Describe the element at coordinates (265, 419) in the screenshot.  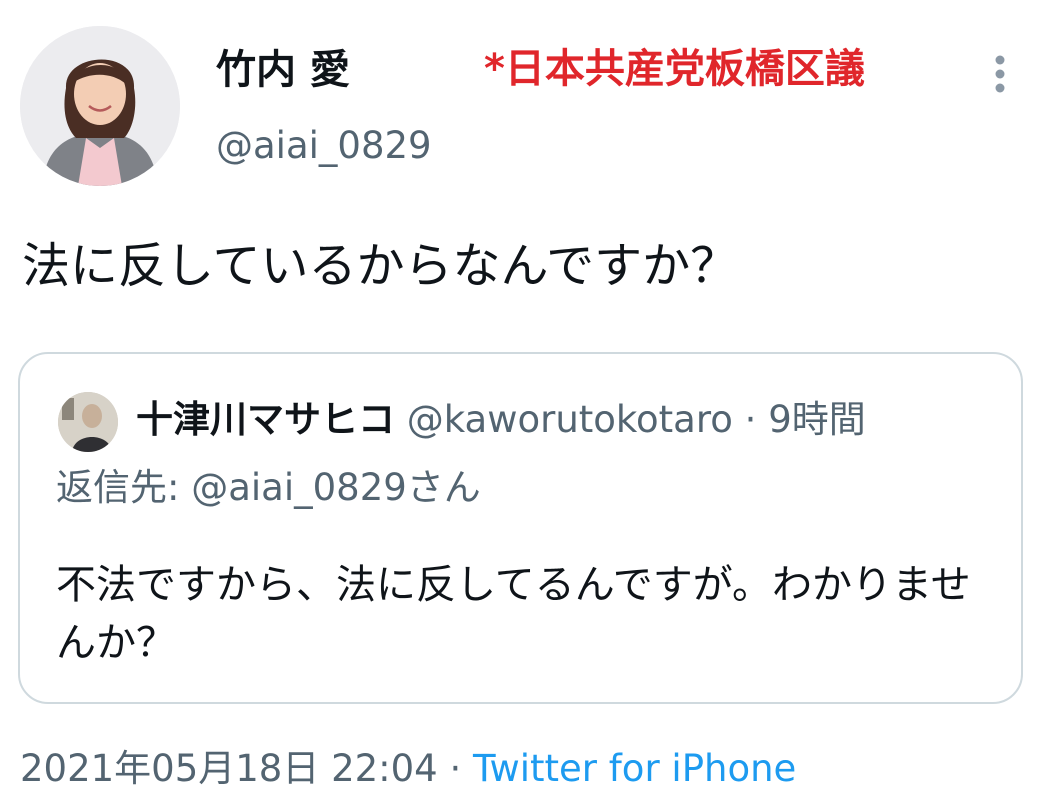
I see `quoted-author-display-name: 十津川マサヒコ` at that location.